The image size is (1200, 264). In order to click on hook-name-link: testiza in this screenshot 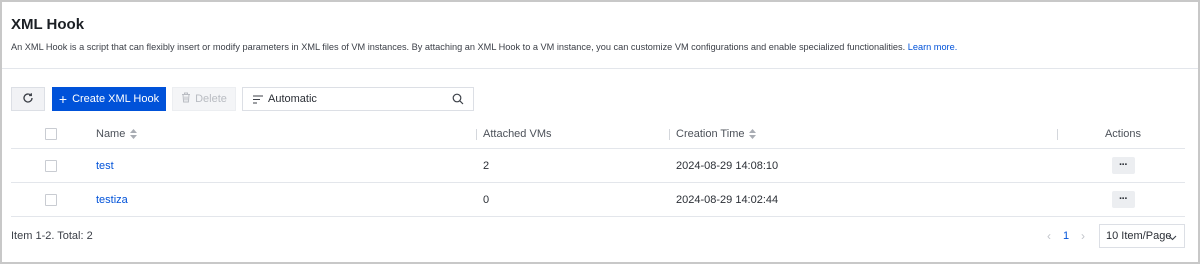, I will do `click(112, 200)`.